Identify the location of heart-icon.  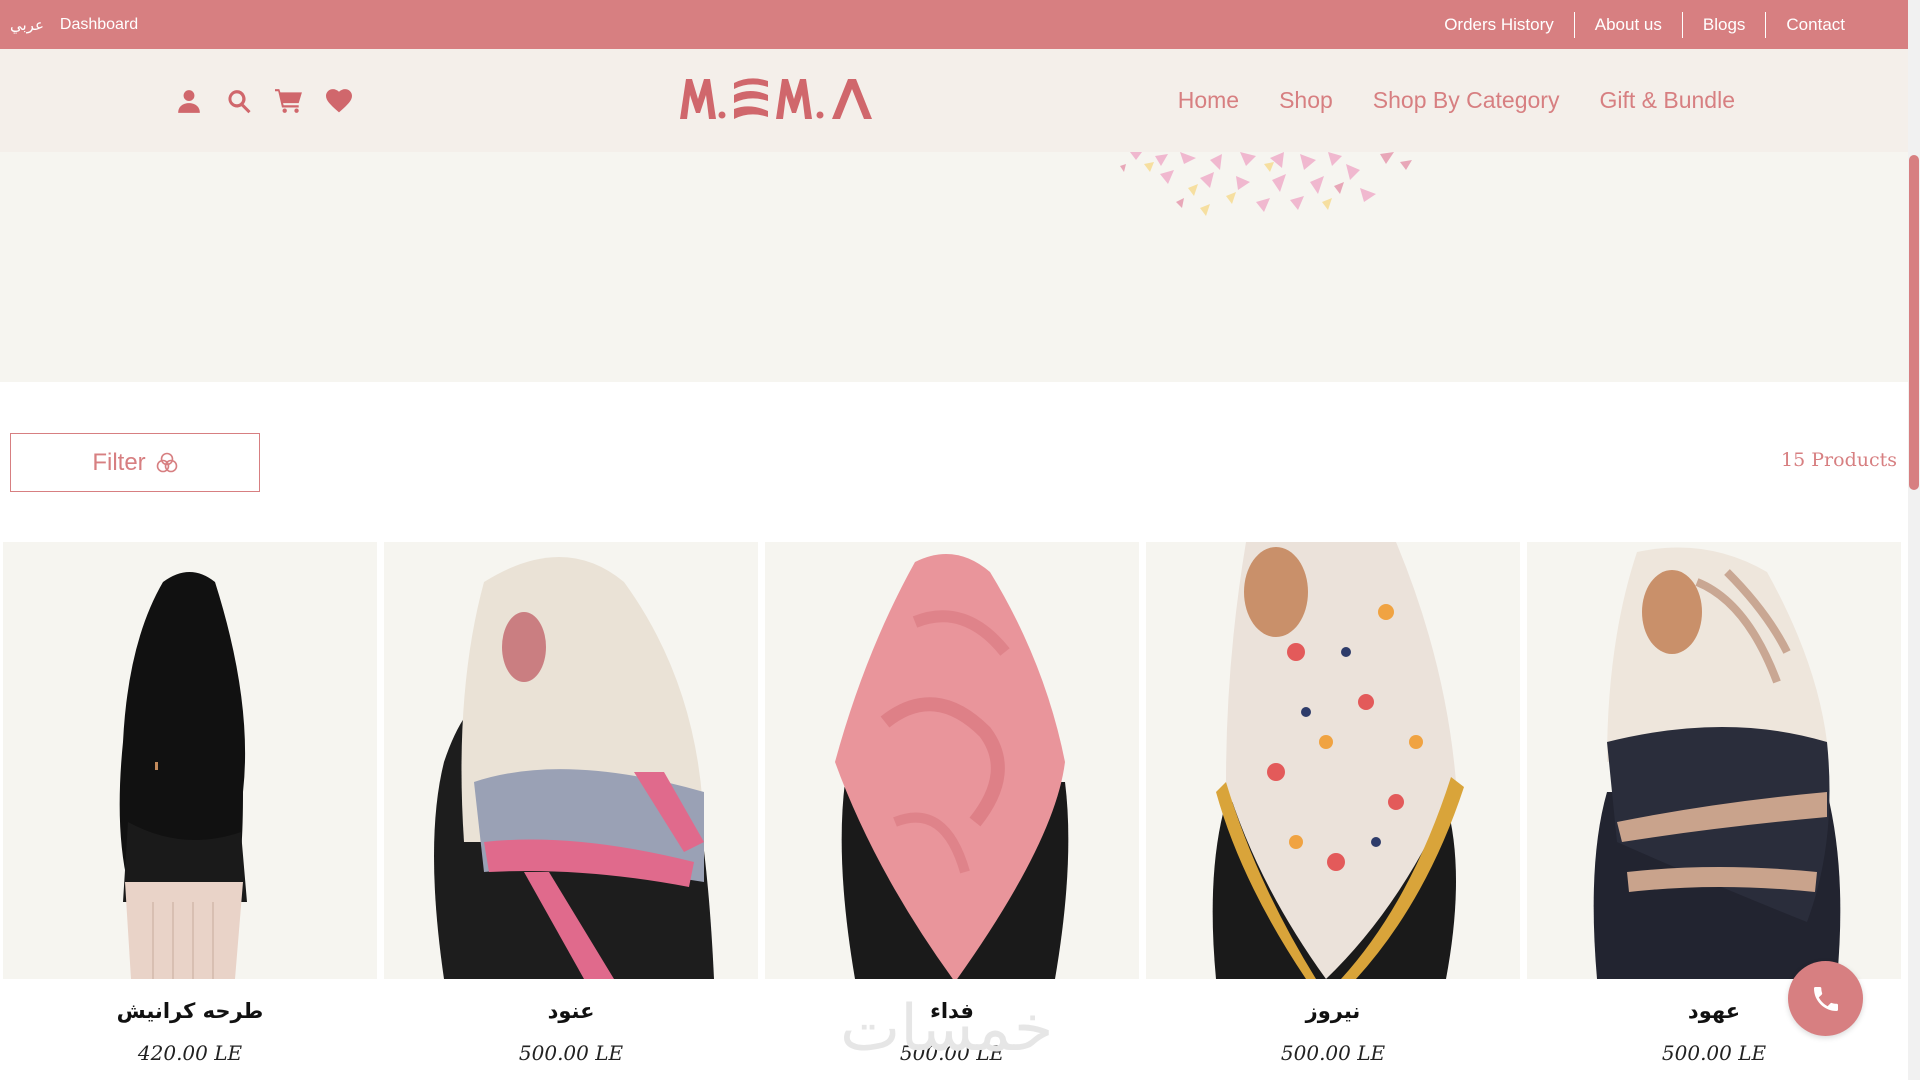
(339, 101).